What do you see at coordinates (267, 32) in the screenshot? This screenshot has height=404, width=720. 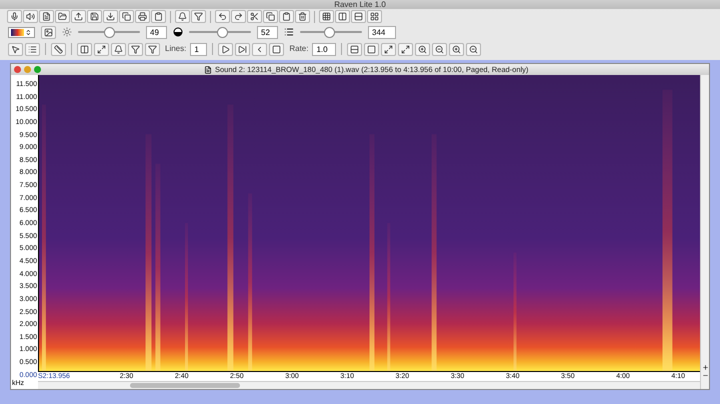 I see `number-field: 52` at bounding box center [267, 32].